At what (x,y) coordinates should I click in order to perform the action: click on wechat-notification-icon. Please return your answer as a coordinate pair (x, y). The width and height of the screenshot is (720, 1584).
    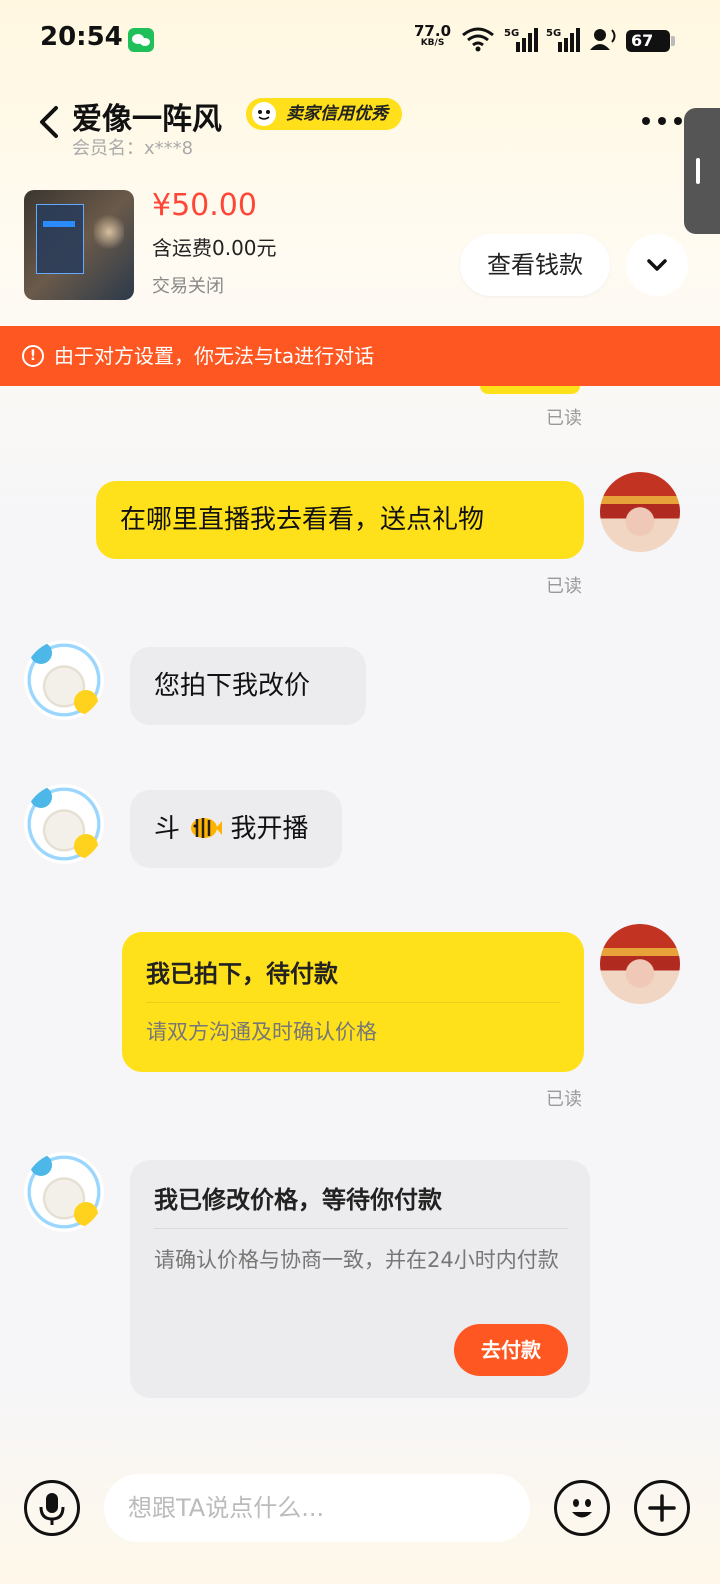
    Looking at the image, I should click on (141, 40).